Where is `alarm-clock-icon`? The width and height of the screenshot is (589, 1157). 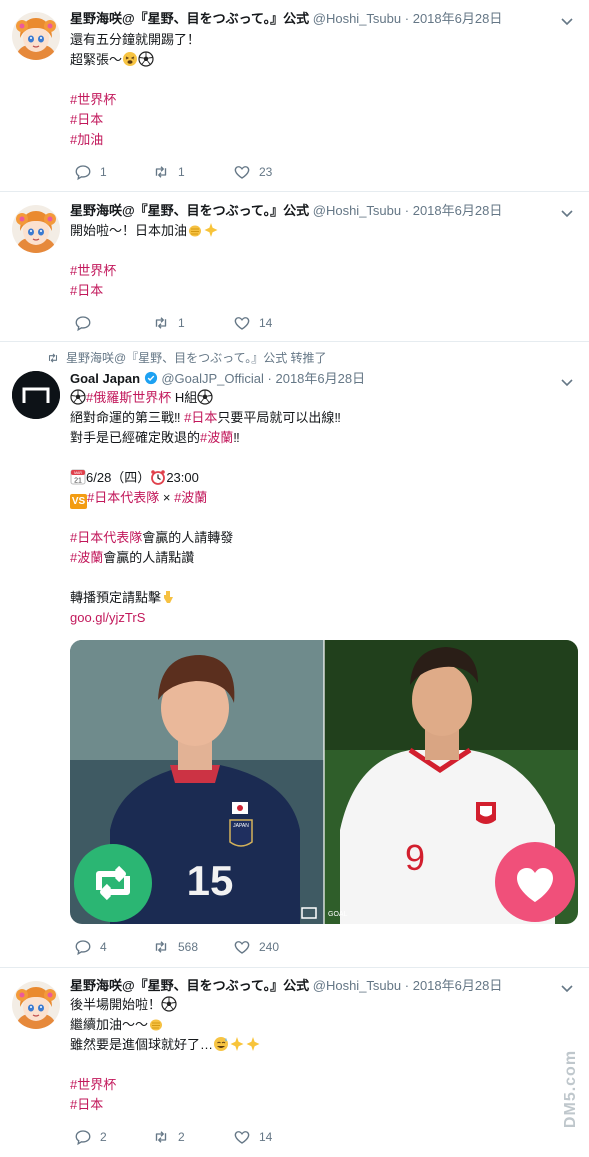
alarm-clock-icon is located at coordinates (158, 477).